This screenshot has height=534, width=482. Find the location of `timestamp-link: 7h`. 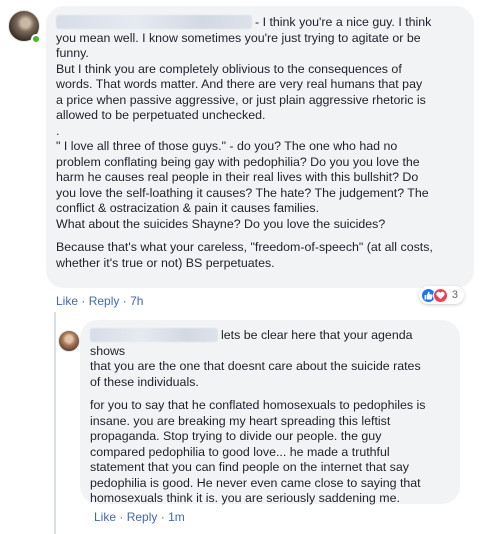

timestamp-link: 7h is located at coordinates (136, 301).